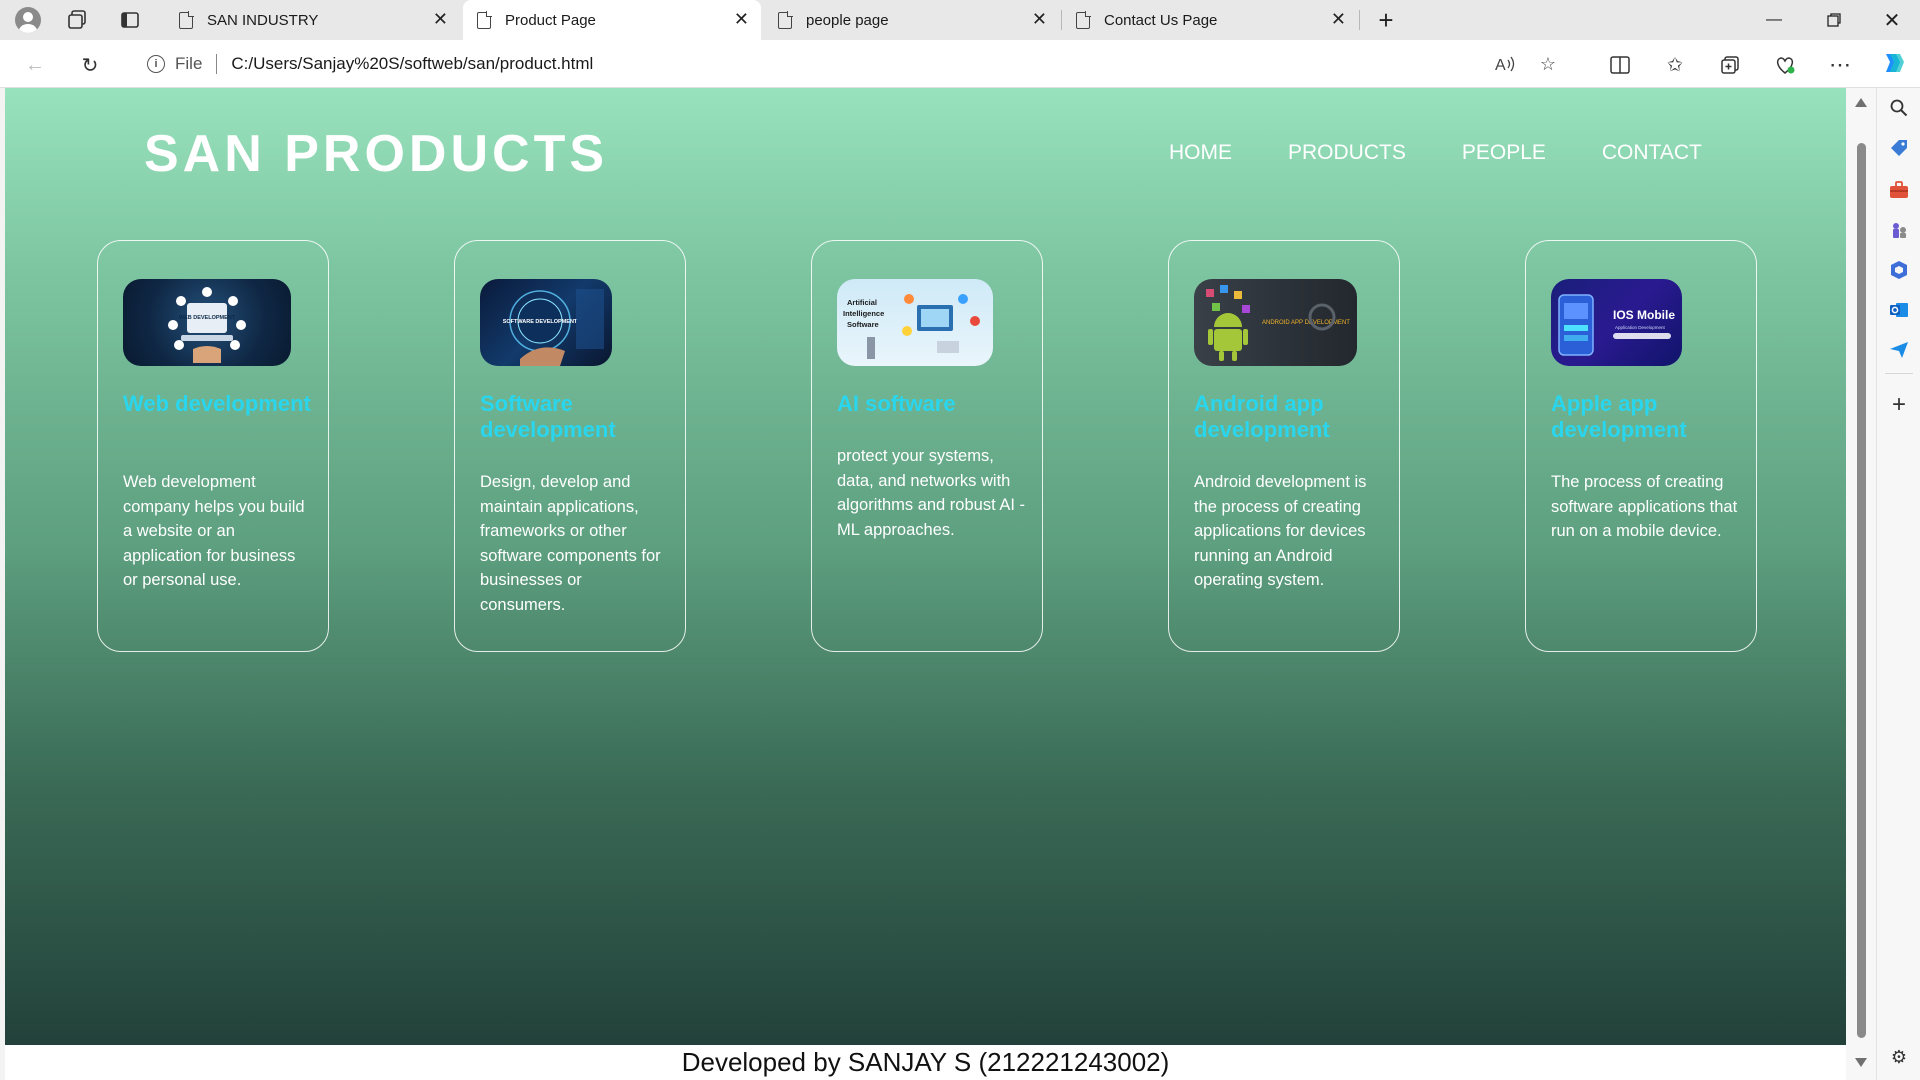 The width and height of the screenshot is (1920, 1080). Describe the element at coordinates (1619, 416) in the screenshot. I see `card-title: Apple app development` at that location.